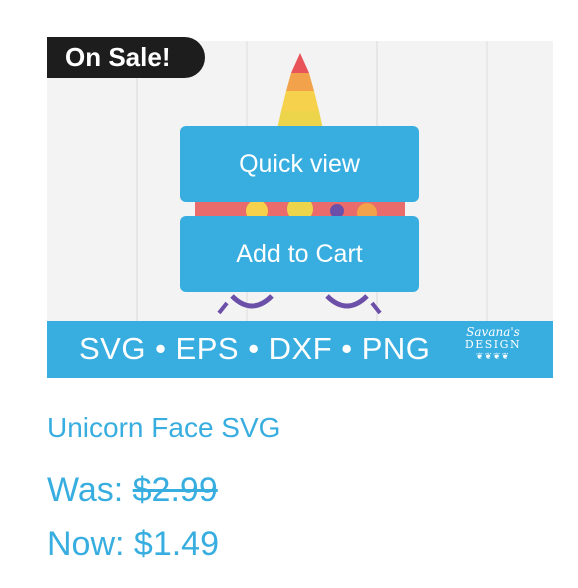 The image size is (578, 588). Describe the element at coordinates (299, 164) in the screenshot. I see `quick-view-button: Quick view` at that location.